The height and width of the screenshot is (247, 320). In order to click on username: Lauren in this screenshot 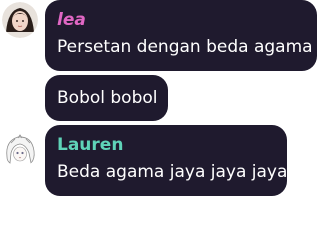, I will do `click(166, 145)`.